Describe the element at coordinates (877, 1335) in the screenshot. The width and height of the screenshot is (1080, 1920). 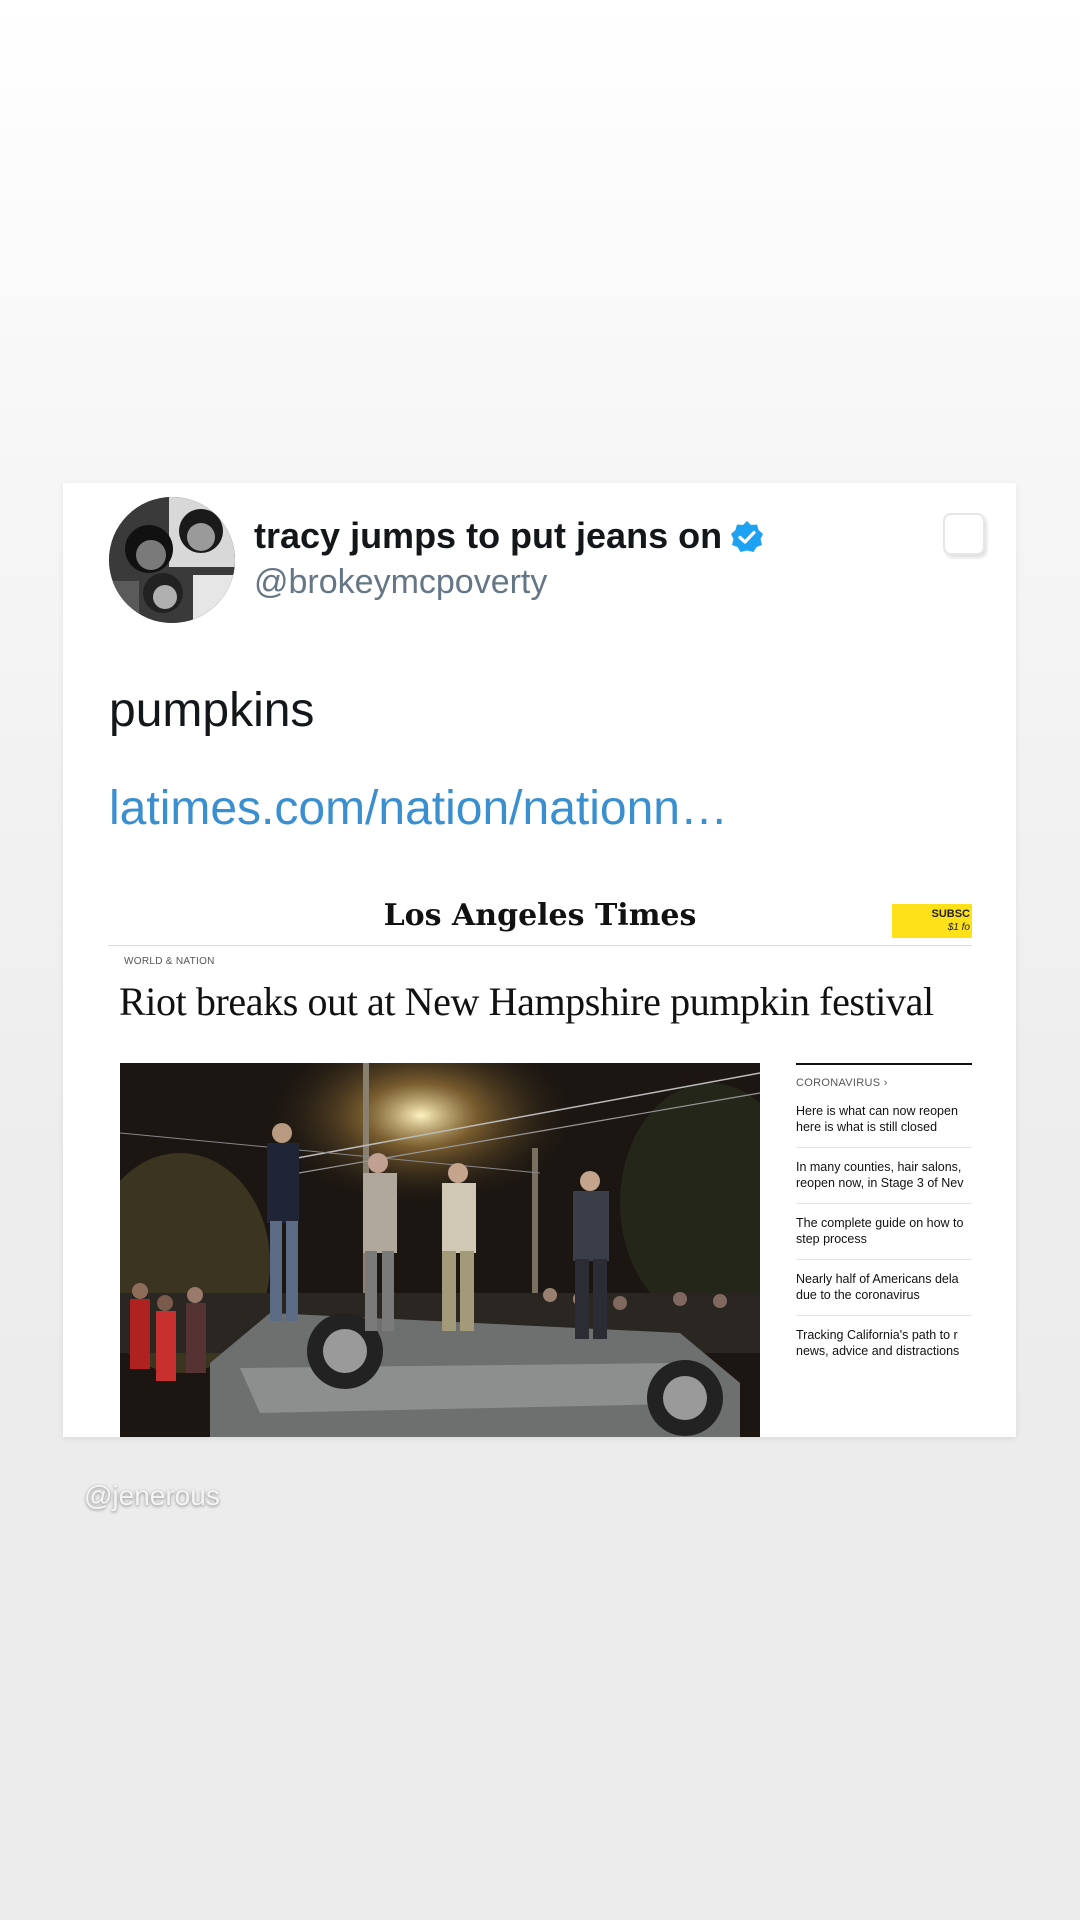
I see `sidebar-link-line: Tracking California's path to r` at that location.